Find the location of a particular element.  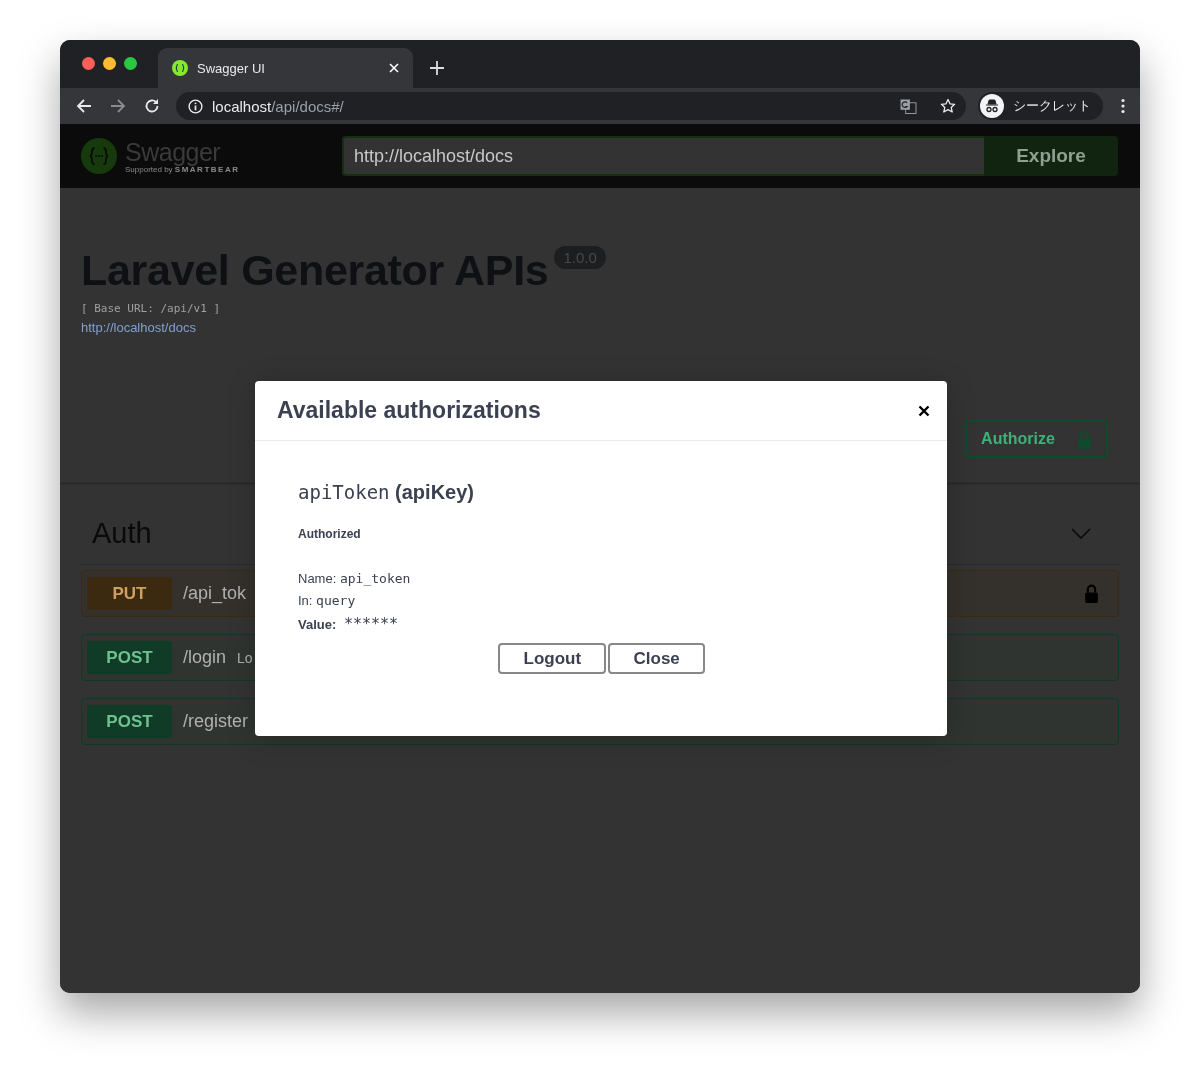

new-tab-icon is located at coordinates (437, 68).